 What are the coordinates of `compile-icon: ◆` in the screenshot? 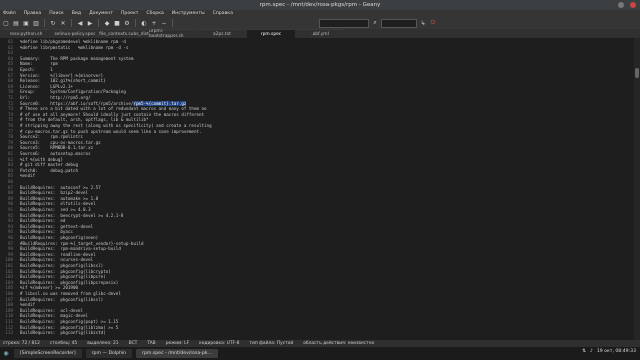 It's located at (107, 23).